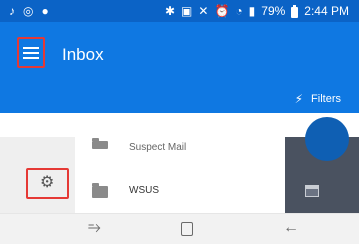 This screenshot has height=244, width=359. Describe the element at coordinates (326, 11) in the screenshot. I see `status-time: 2:44 PM` at that location.